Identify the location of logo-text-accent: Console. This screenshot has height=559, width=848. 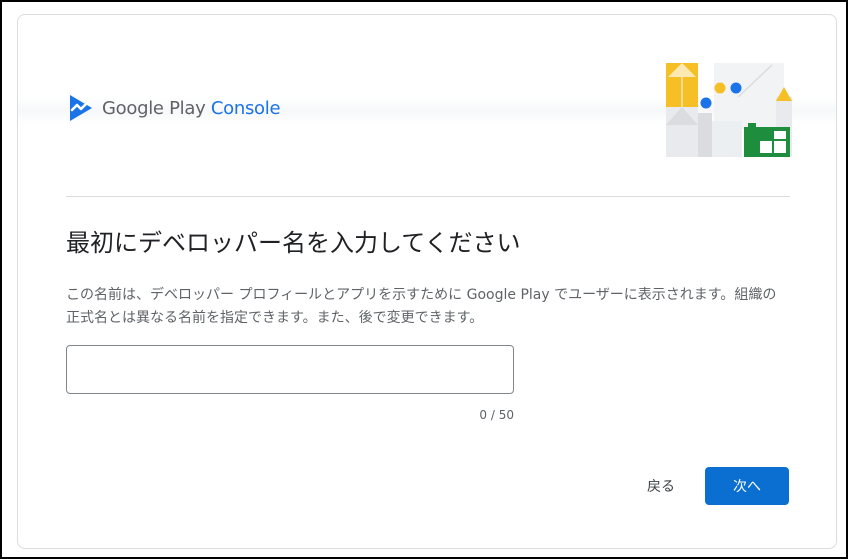
(245, 108).